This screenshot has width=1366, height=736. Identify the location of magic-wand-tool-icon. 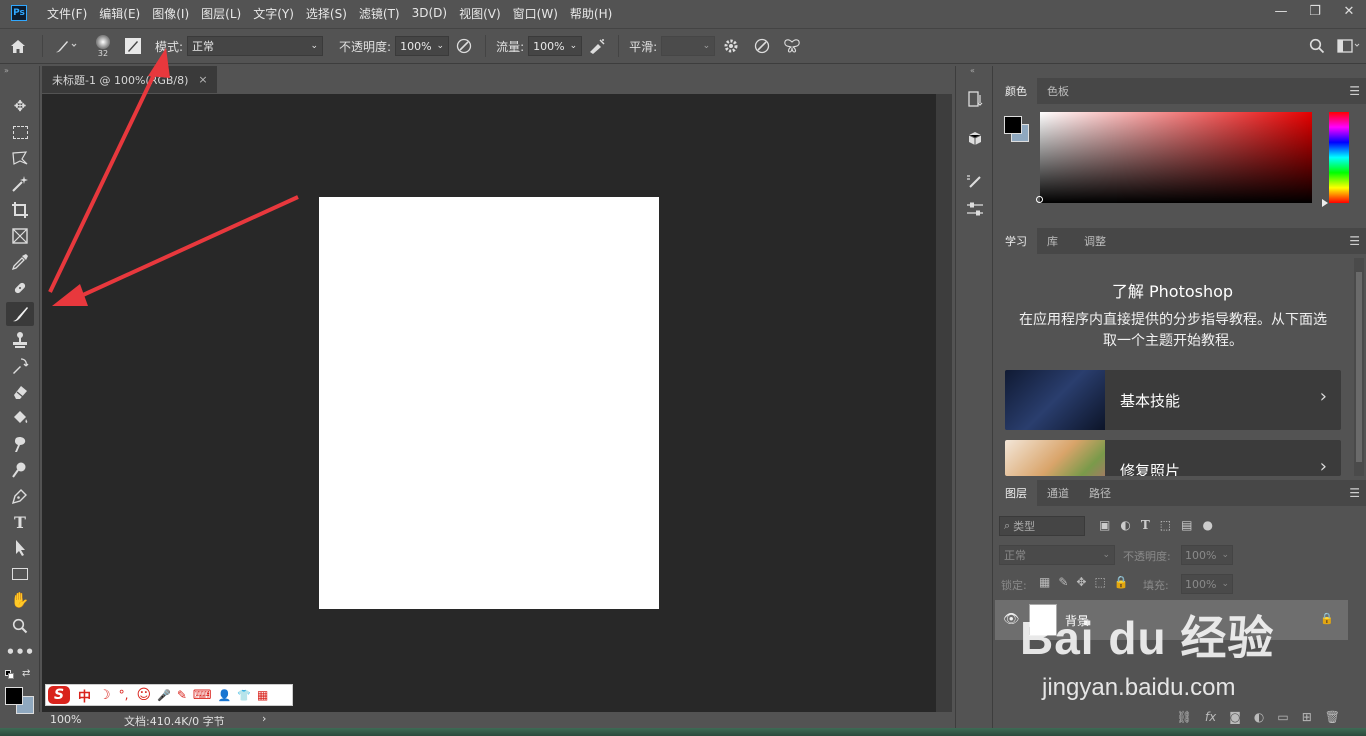
(20, 184).